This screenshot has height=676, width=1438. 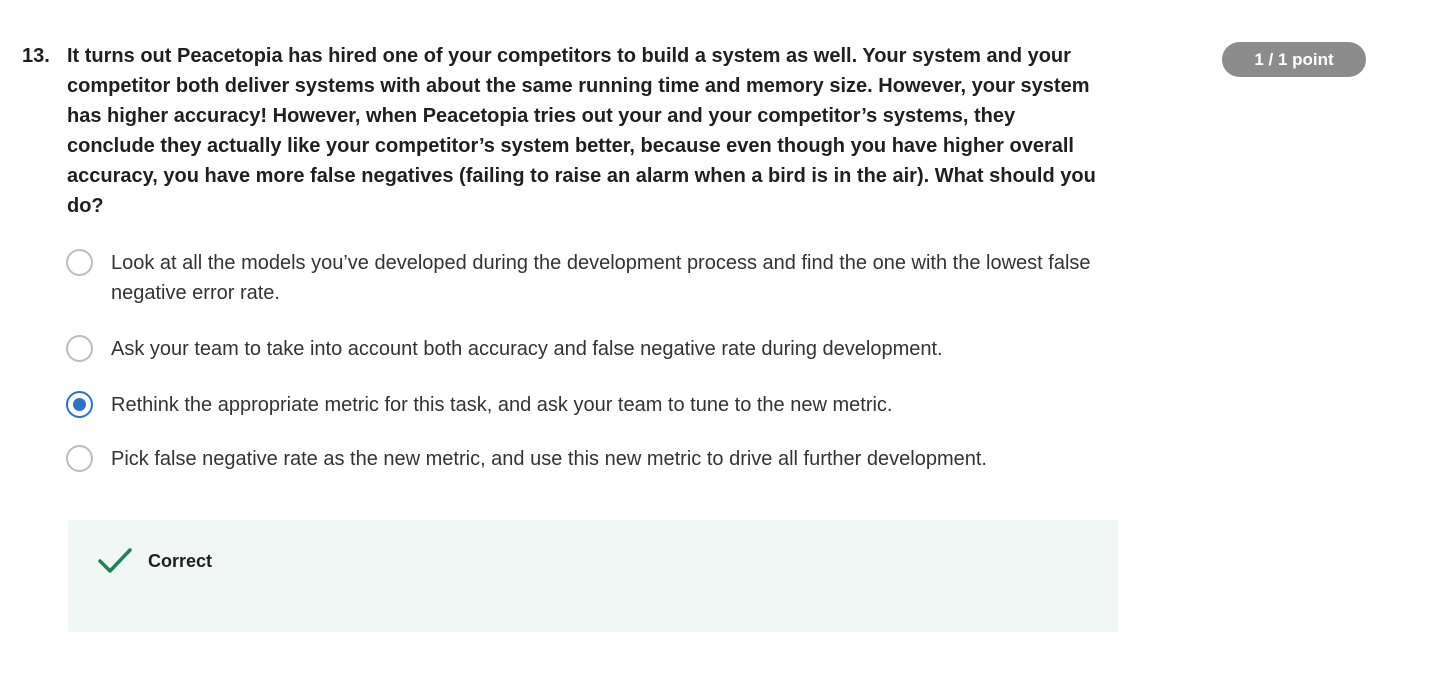 What do you see at coordinates (1294, 59) in the screenshot?
I see `points-badge: 1 / 1 point` at bounding box center [1294, 59].